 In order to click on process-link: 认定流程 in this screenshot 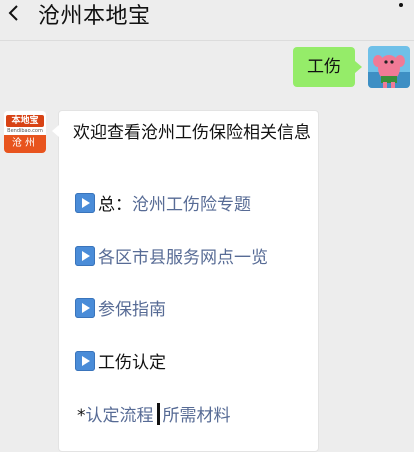, I will do `click(120, 416)`.